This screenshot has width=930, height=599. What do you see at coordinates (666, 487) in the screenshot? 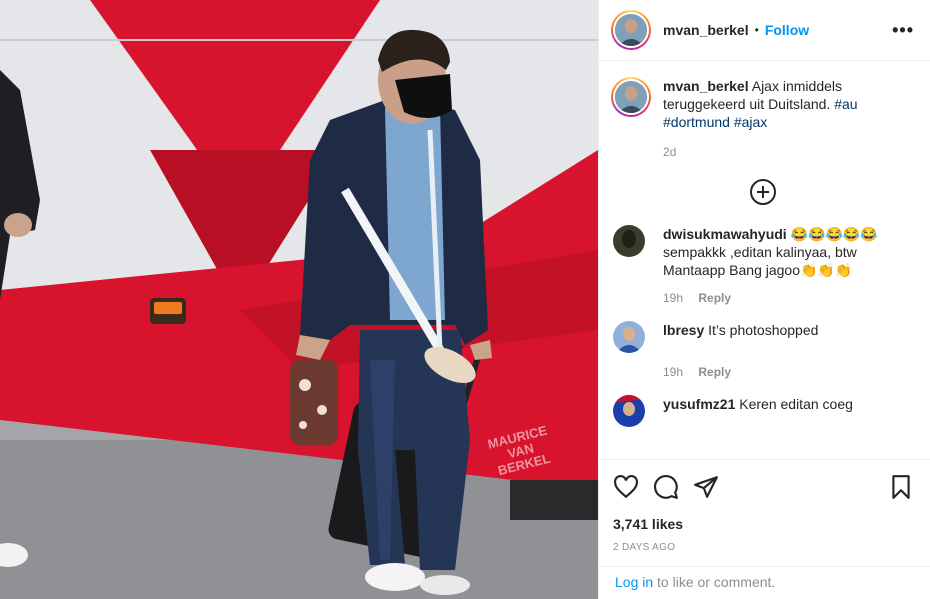
I see `comment-icon` at bounding box center [666, 487].